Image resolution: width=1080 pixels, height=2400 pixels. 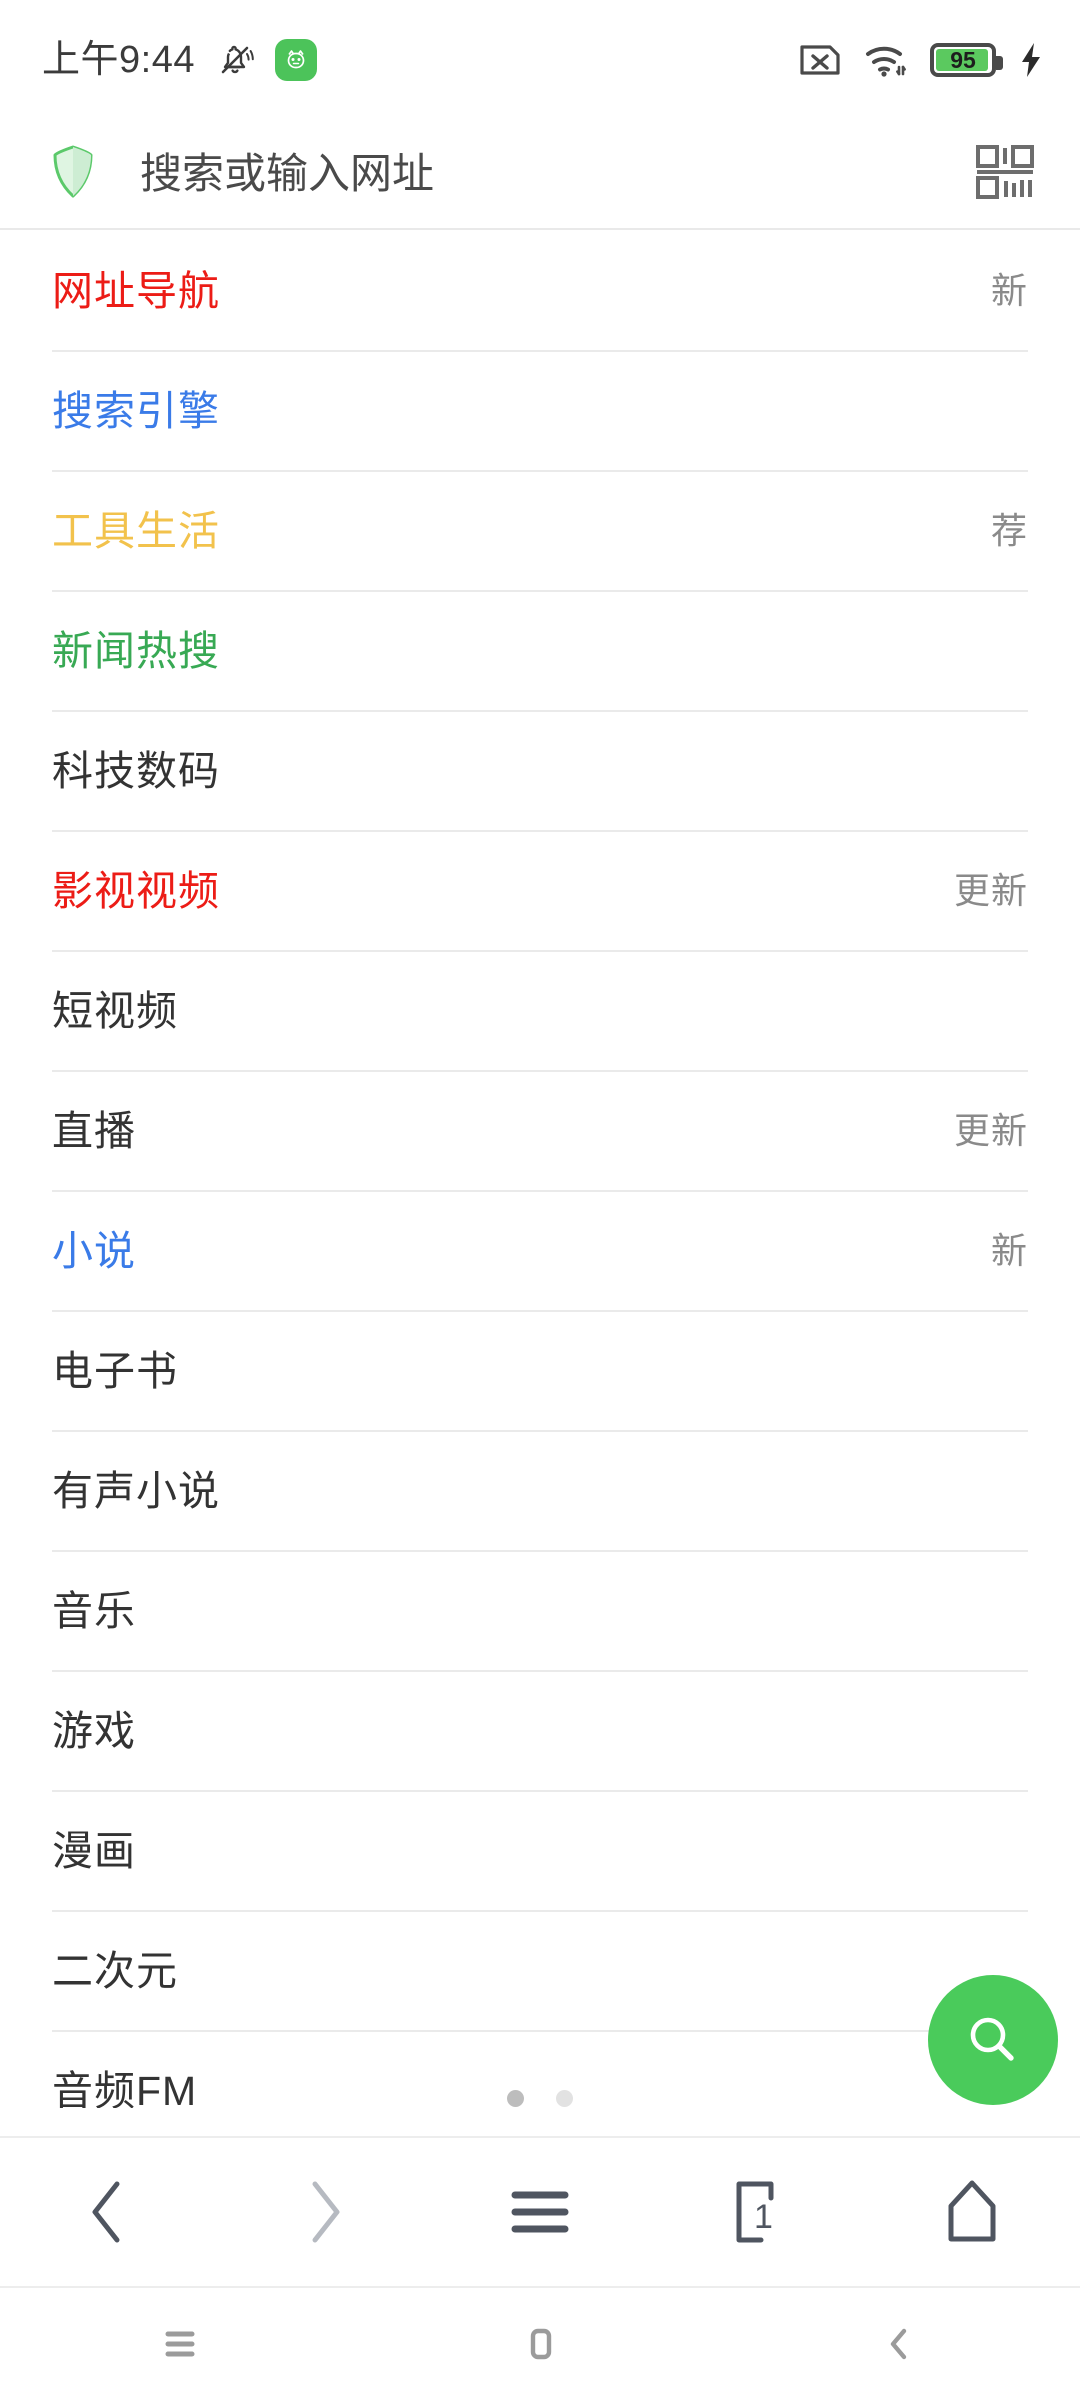 I want to click on green-app-icon, so click(x=295, y=60).